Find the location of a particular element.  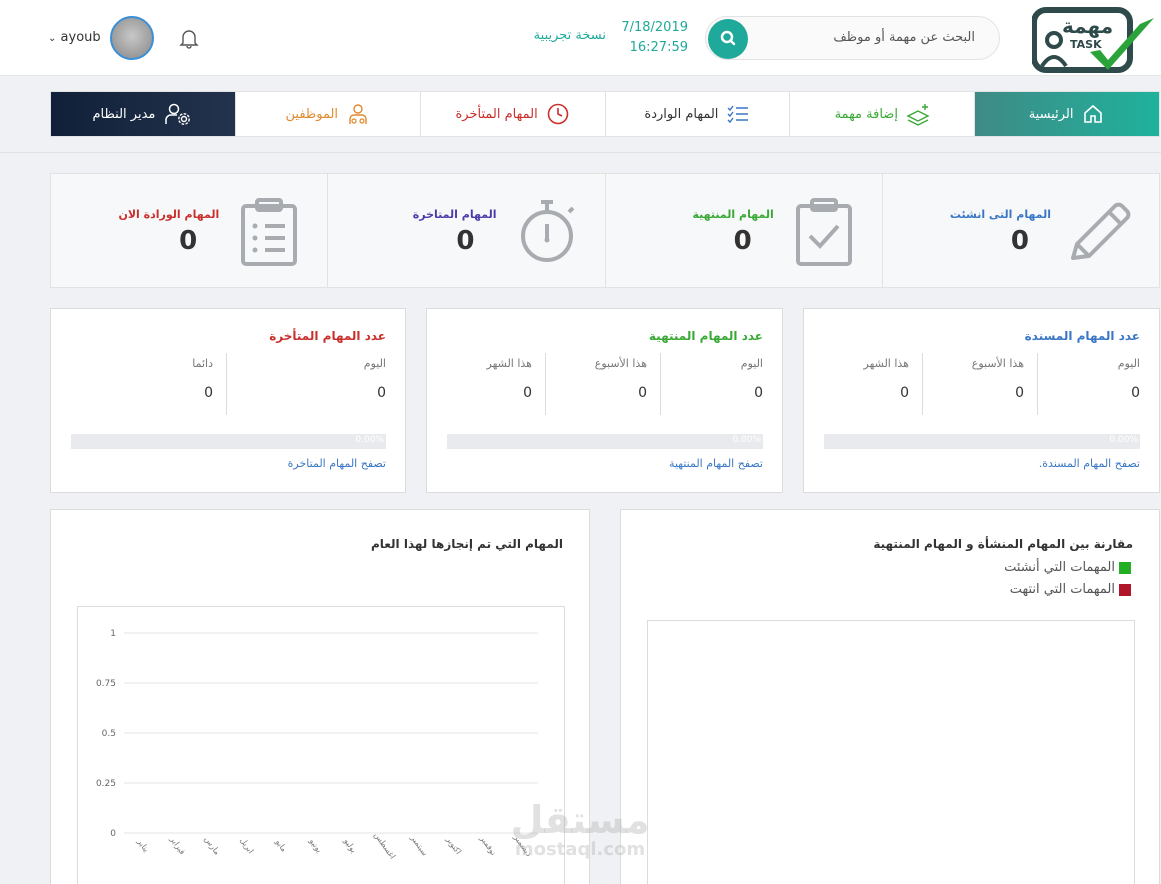

stat-created-value: 0 is located at coordinates (1019, 241).